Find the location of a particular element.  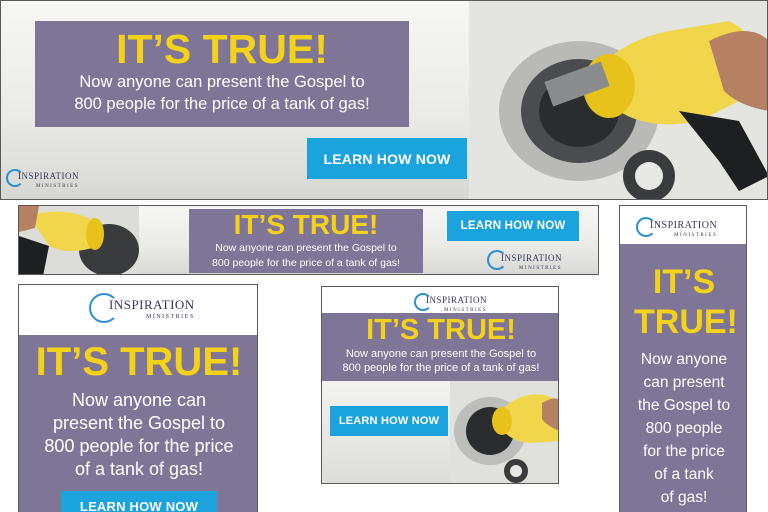

body-line: of gas! is located at coordinates (684, 497).